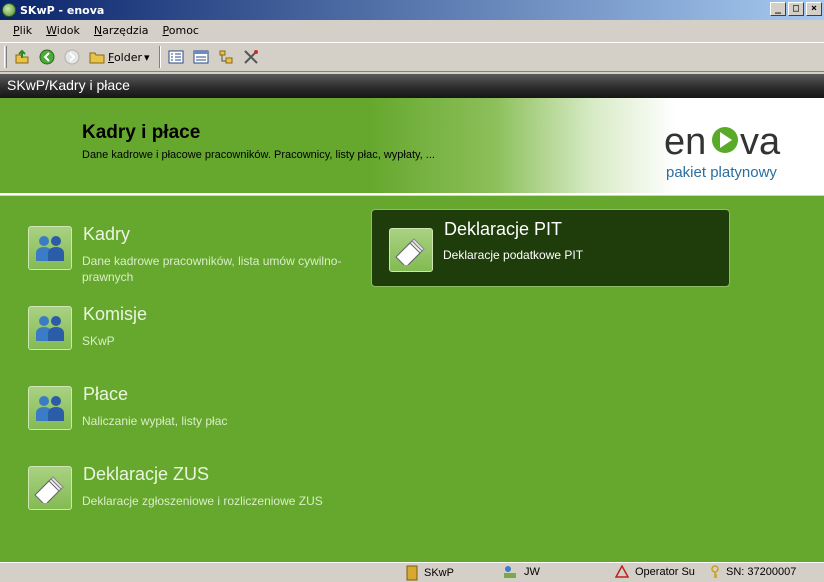 The image size is (824, 582). I want to click on enova-logo-icon: en va, so click(722, 142).